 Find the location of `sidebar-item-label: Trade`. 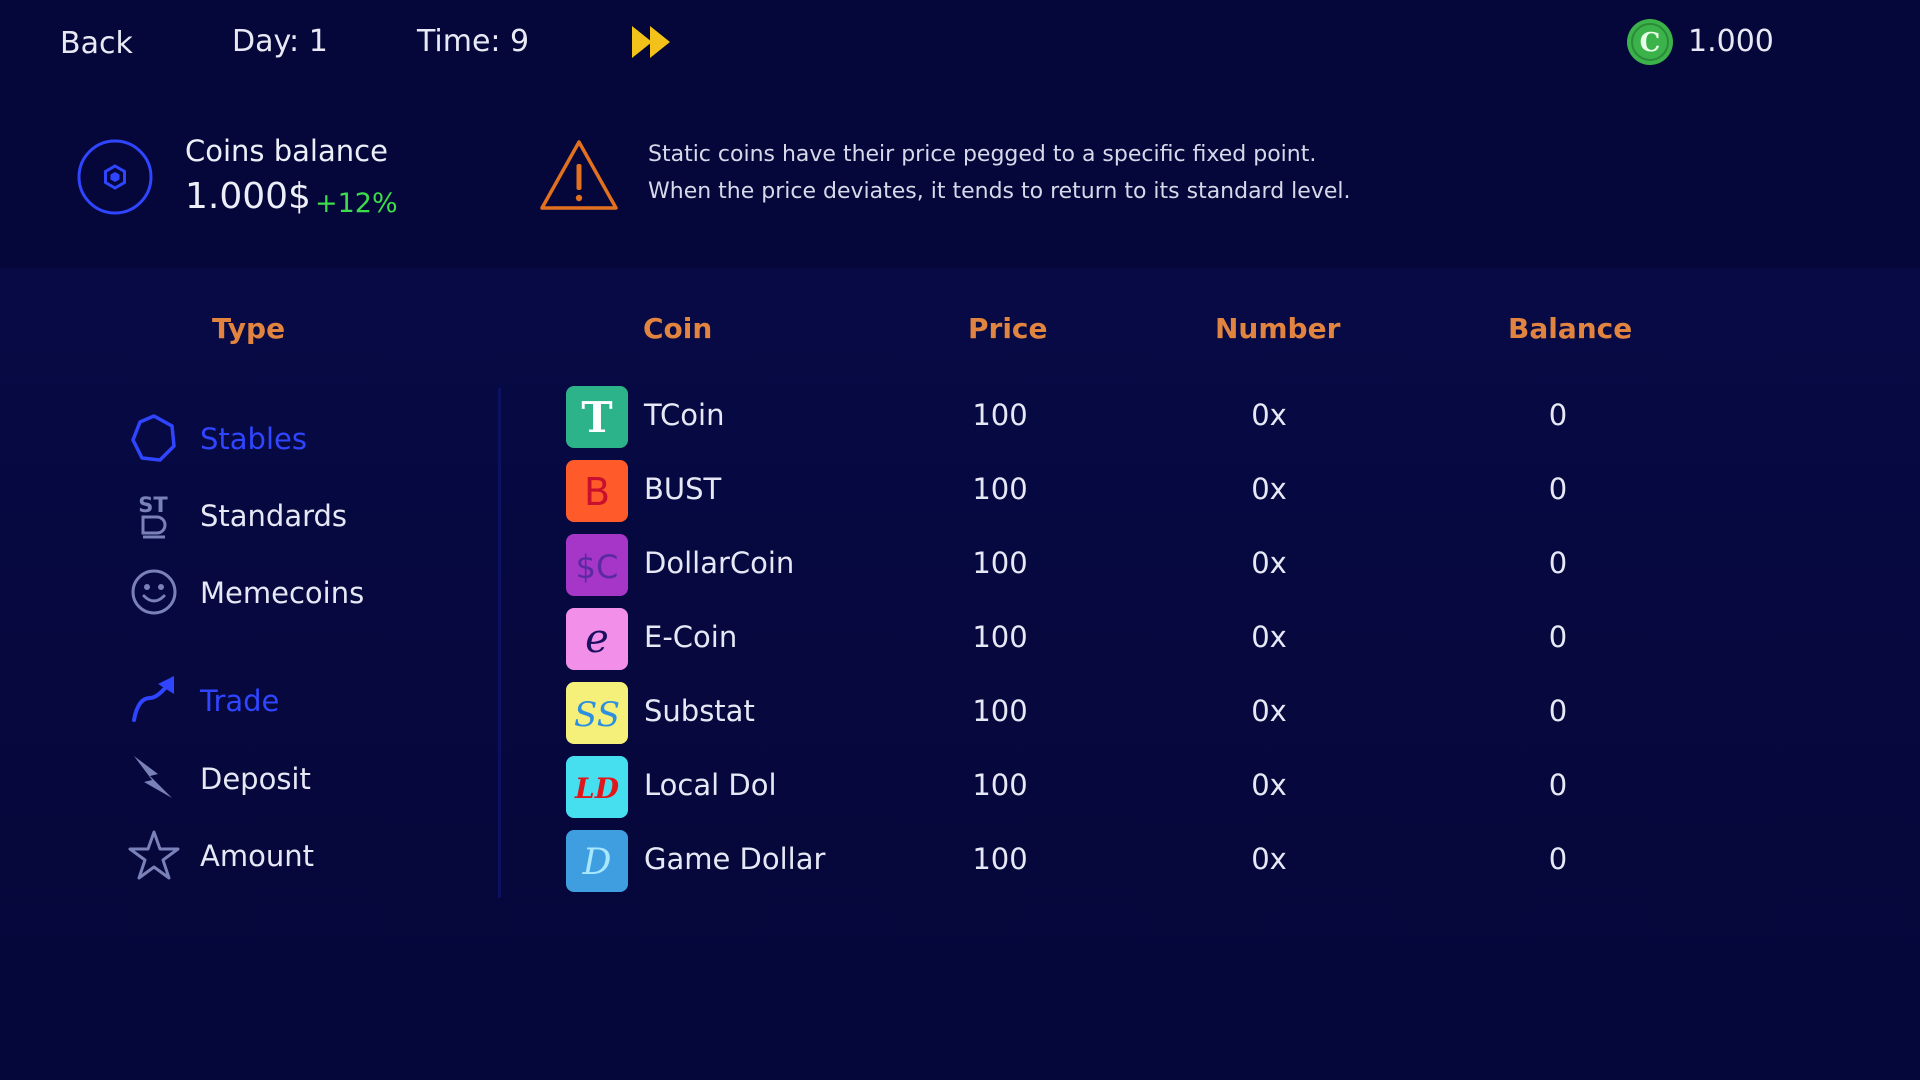

sidebar-item-label: Trade is located at coordinates (240, 701).